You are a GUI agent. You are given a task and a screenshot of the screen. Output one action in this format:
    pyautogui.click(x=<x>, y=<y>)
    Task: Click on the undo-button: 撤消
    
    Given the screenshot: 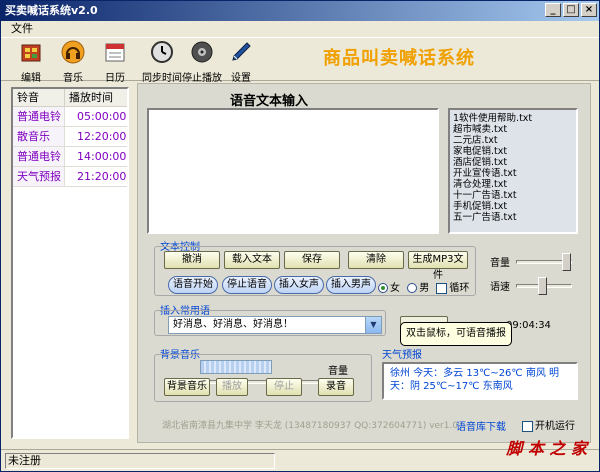 What is the action you would take?
    pyautogui.click(x=192, y=260)
    